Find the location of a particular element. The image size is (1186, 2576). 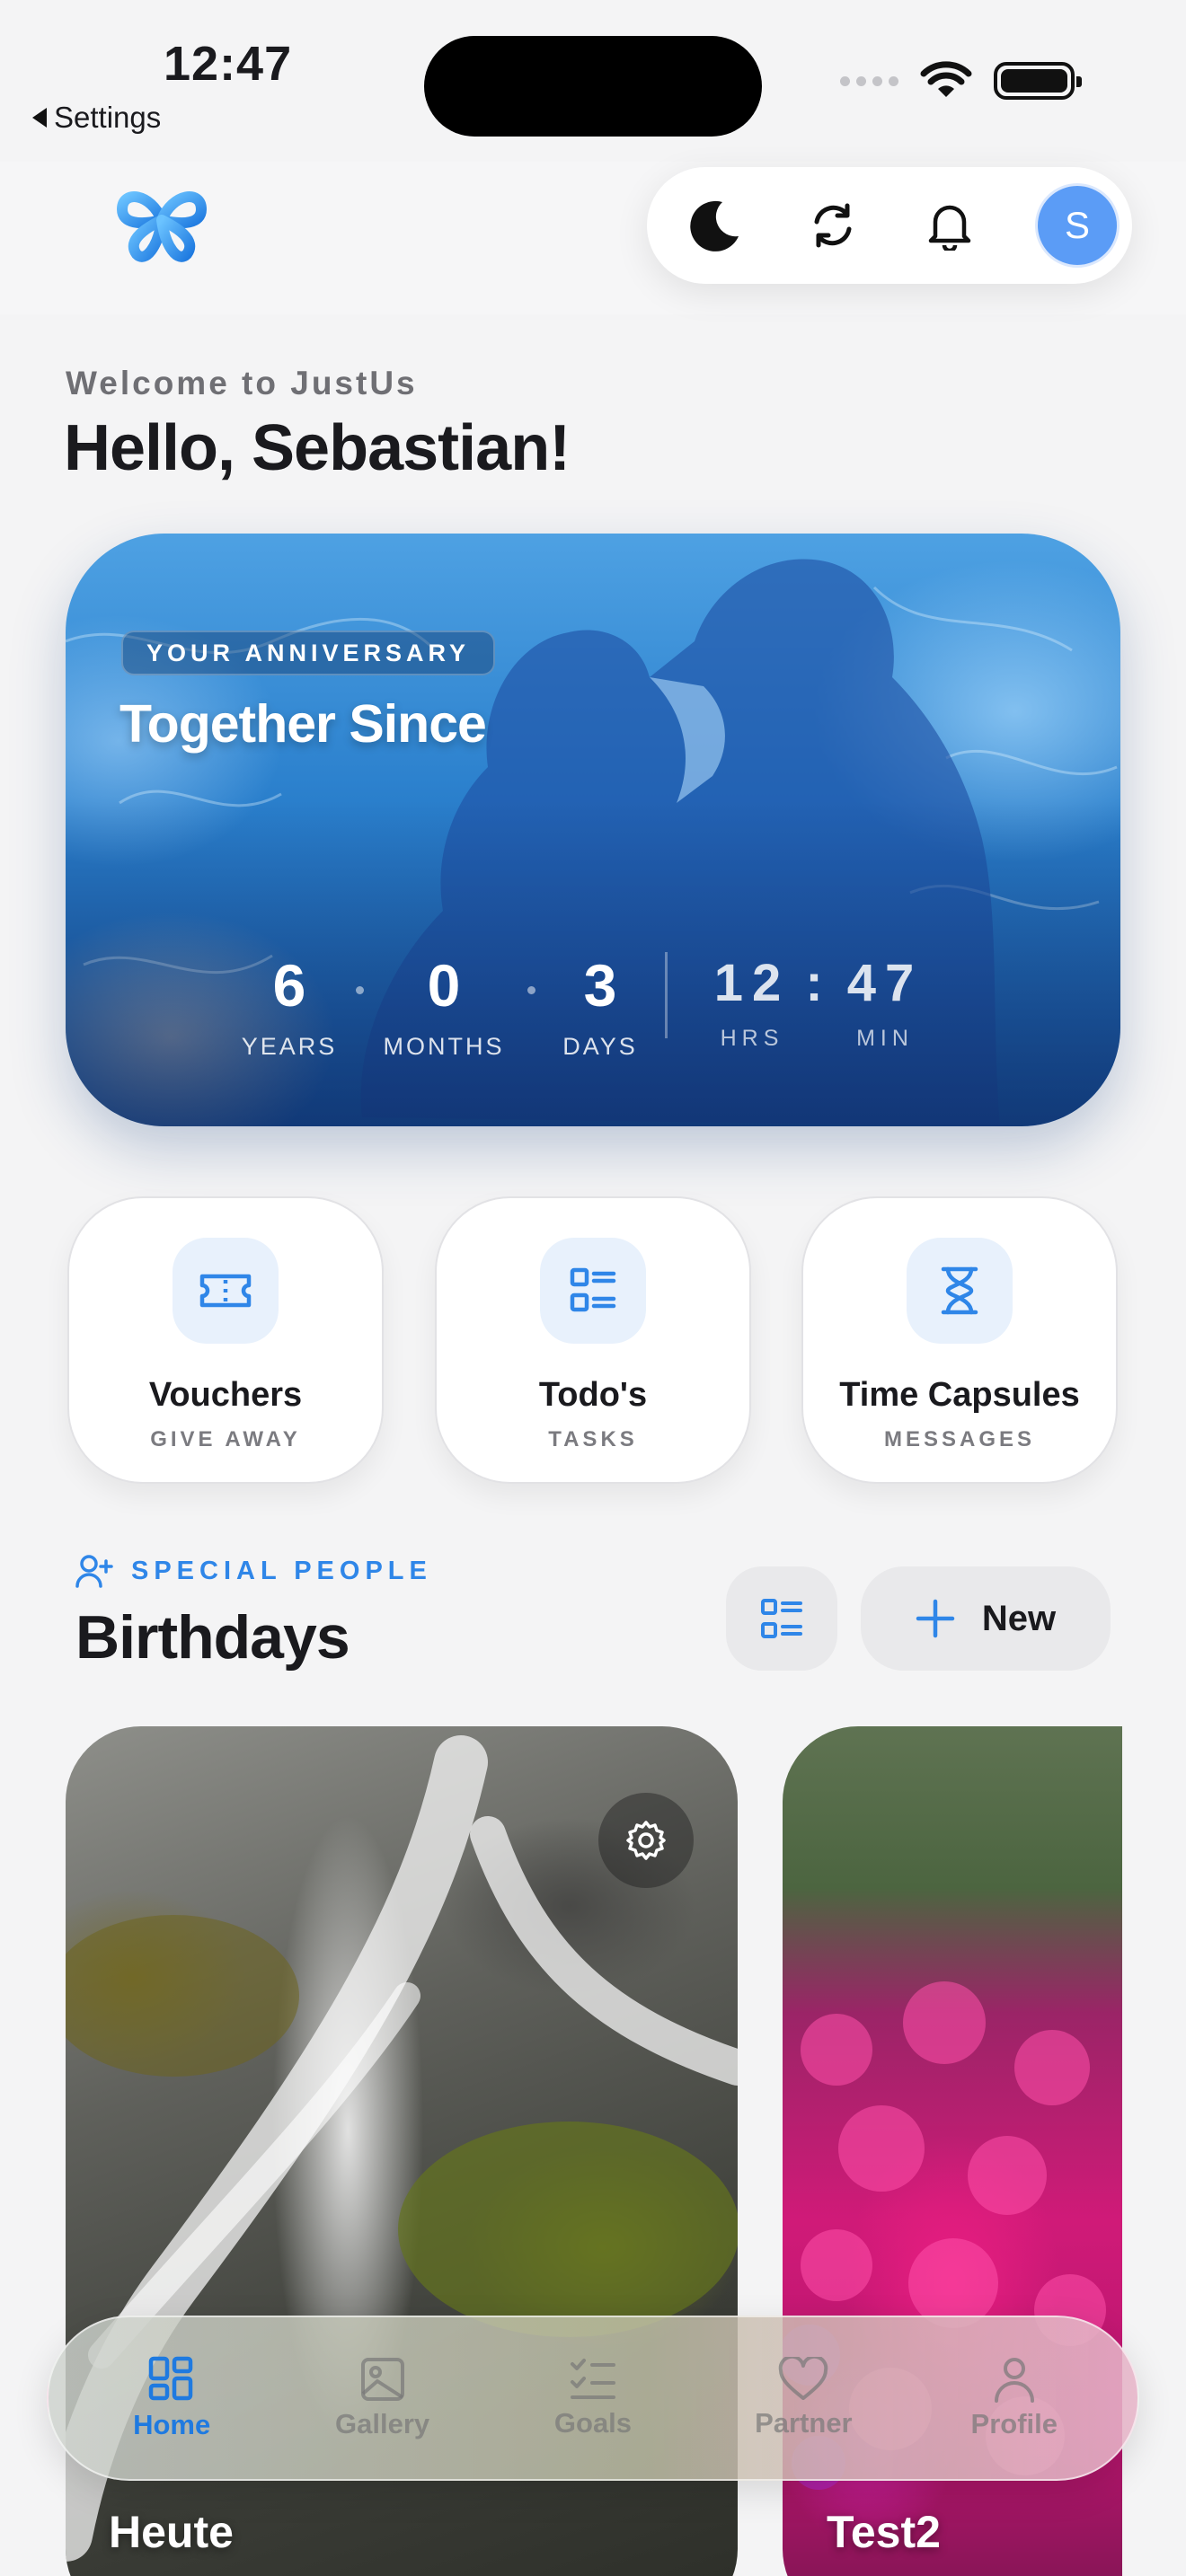

minutes-counter: 47 MIN is located at coordinates (885, 1004).